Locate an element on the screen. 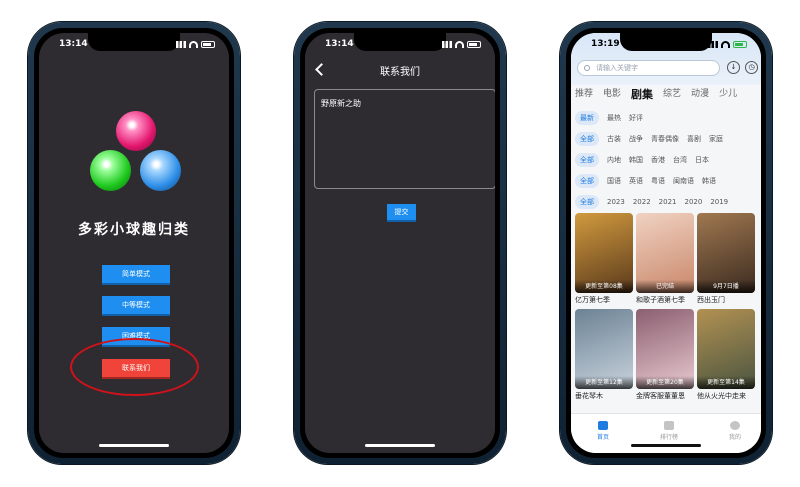  poster-image: 更新至第12集 is located at coordinates (604, 349).